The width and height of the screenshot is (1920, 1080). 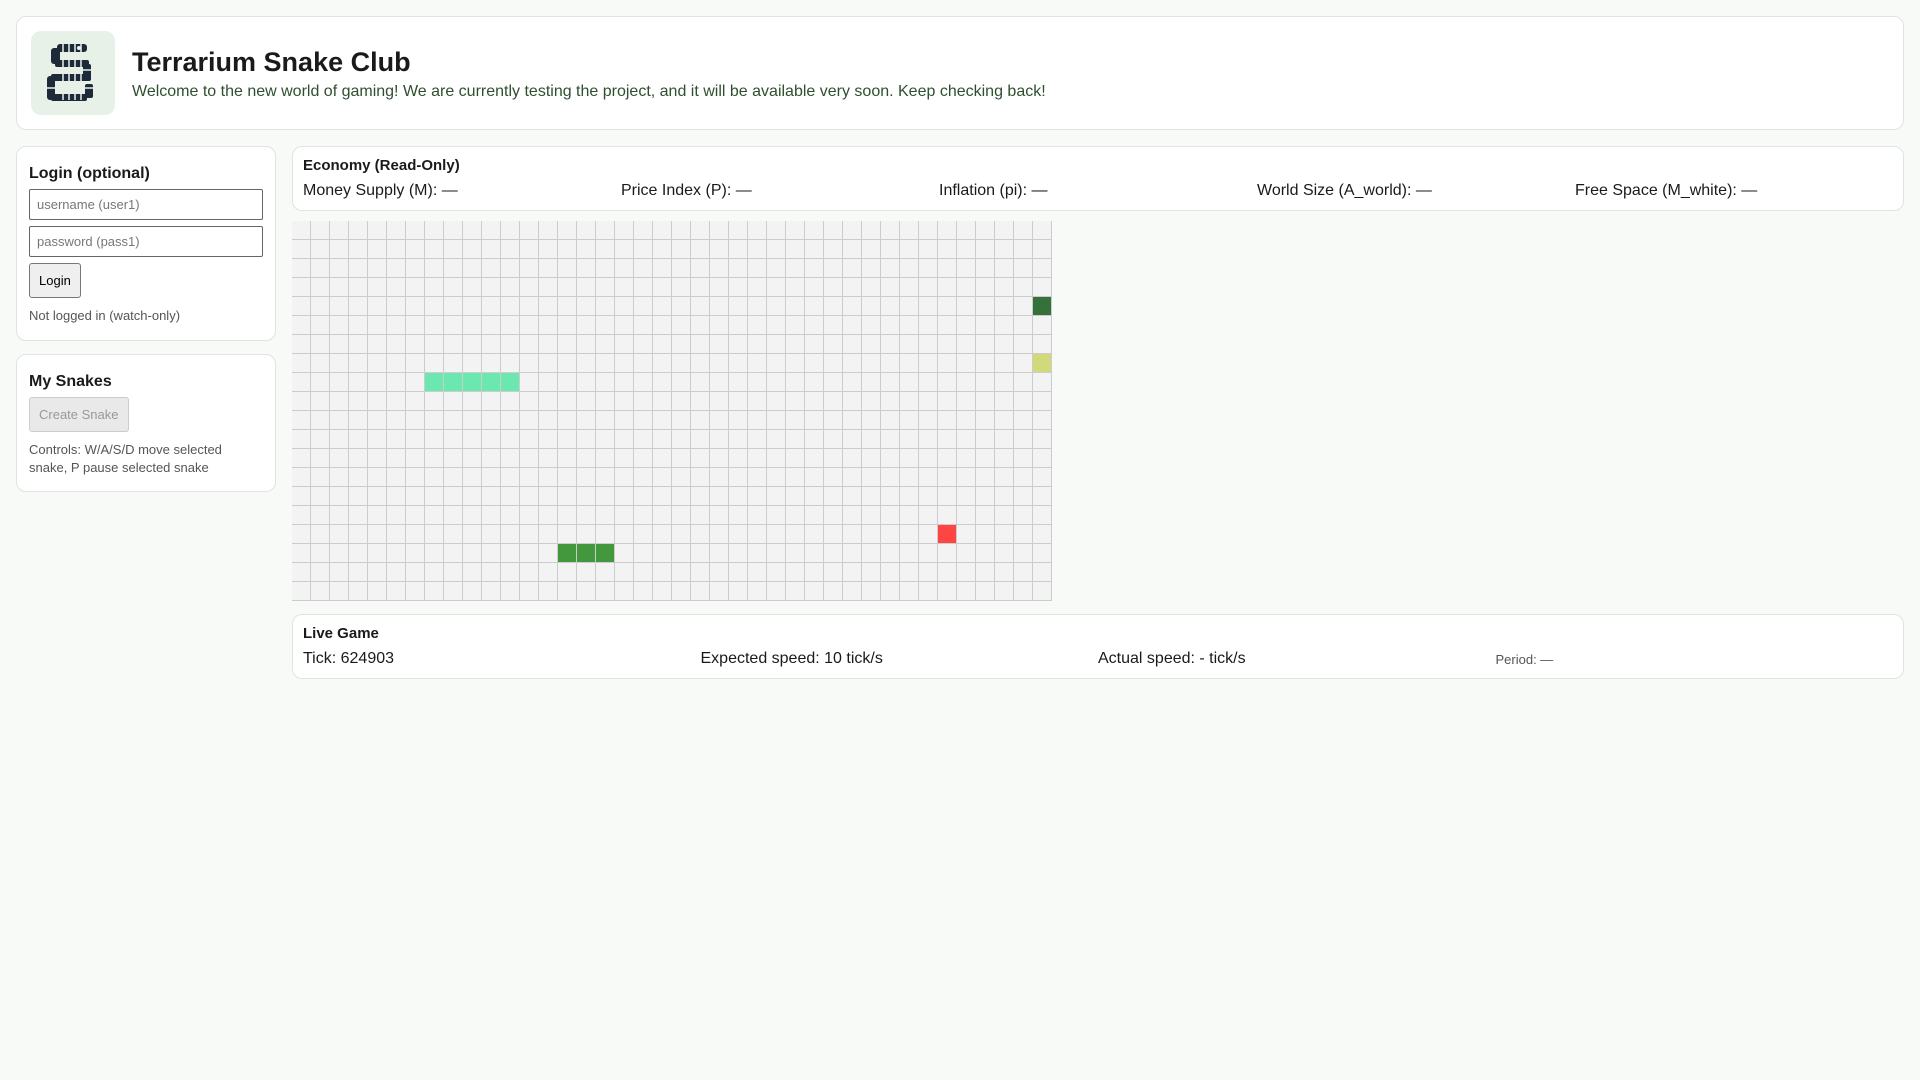 What do you see at coordinates (55, 280) in the screenshot?
I see `login-button: Login` at bounding box center [55, 280].